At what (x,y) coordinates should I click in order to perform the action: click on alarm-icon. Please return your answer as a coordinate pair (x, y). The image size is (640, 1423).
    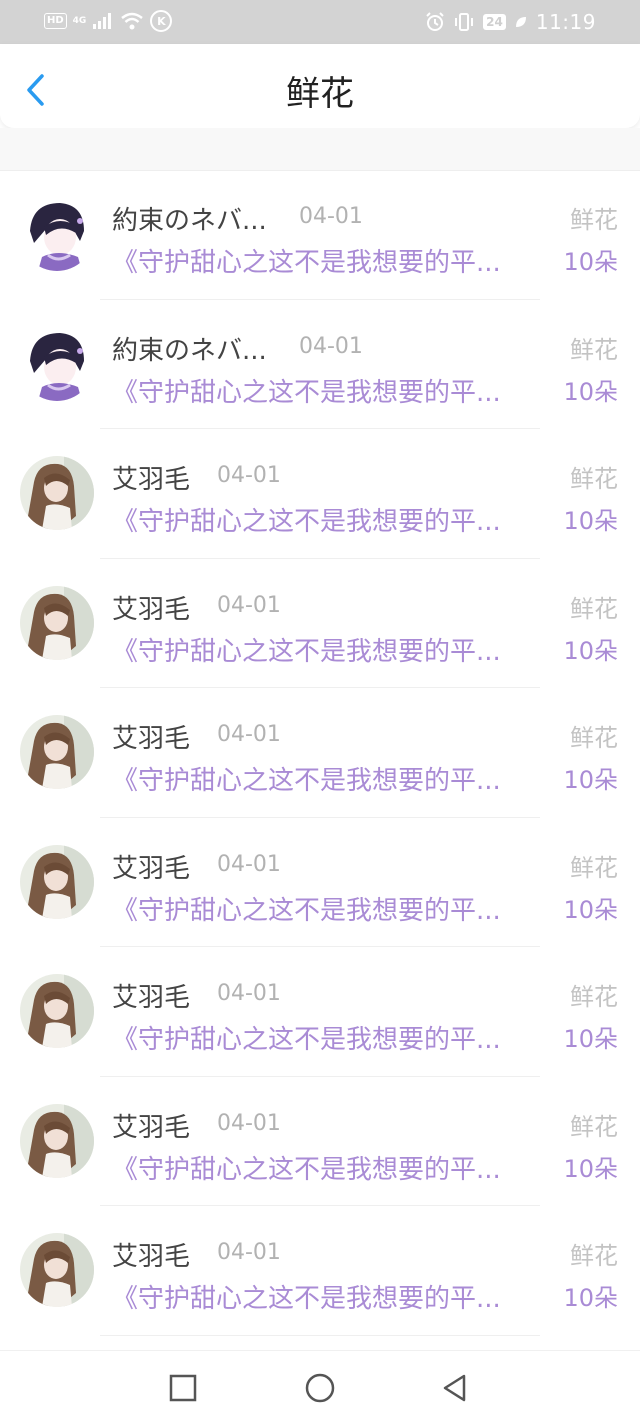
    Looking at the image, I should click on (435, 21).